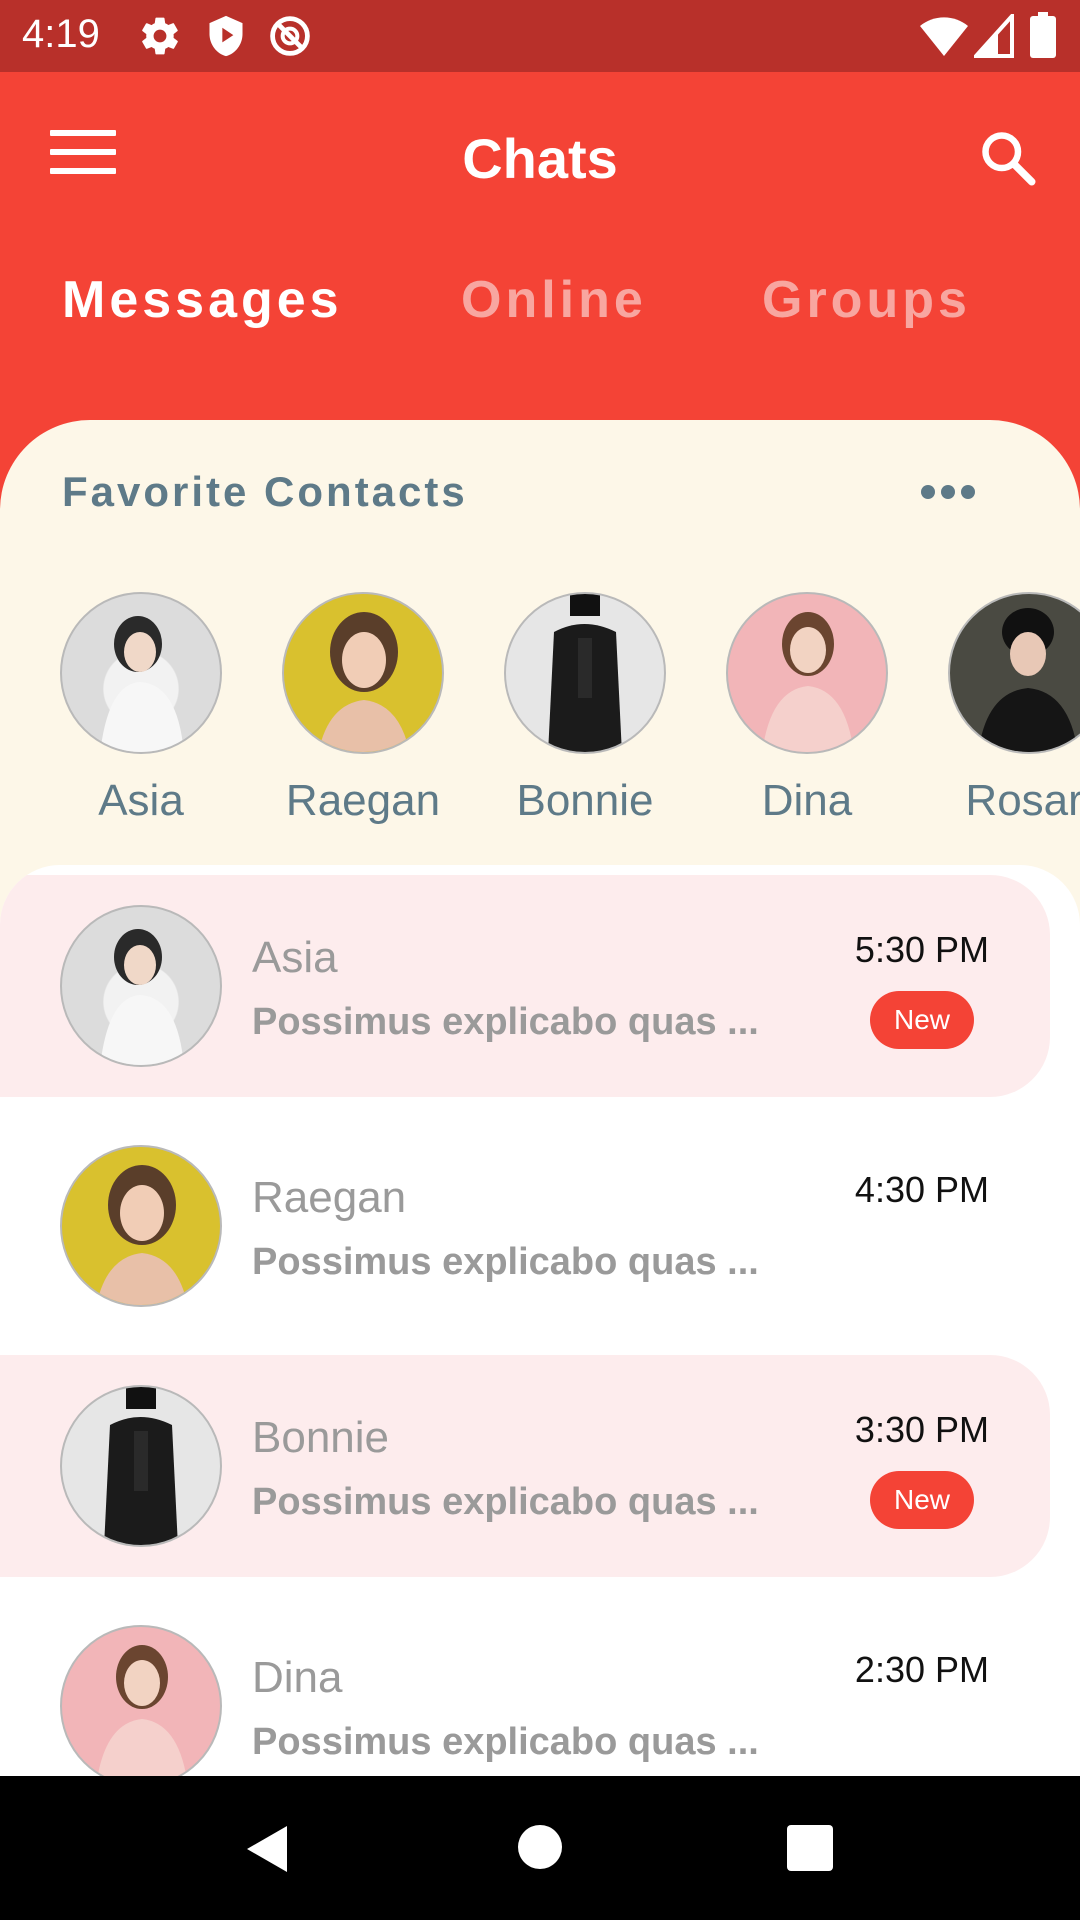 The width and height of the screenshot is (1080, 1920). I want to click on favorite-contact-name: Rosari, so click(1022, 800).